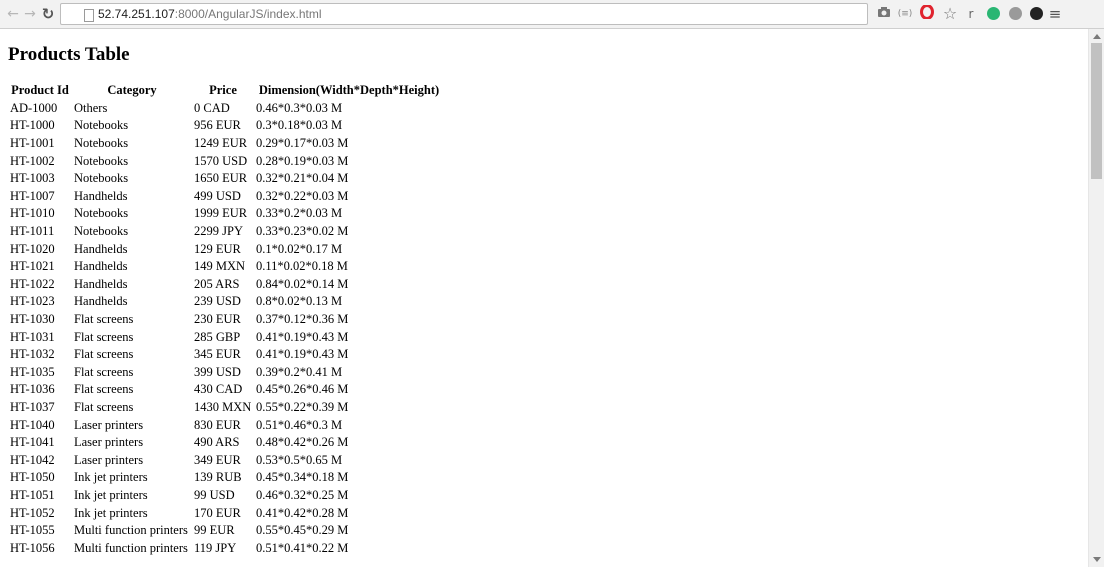 The height and width of the screenshot is (567, 1104). I want to click on price-cell: 149 MXN, so click(220, 266).